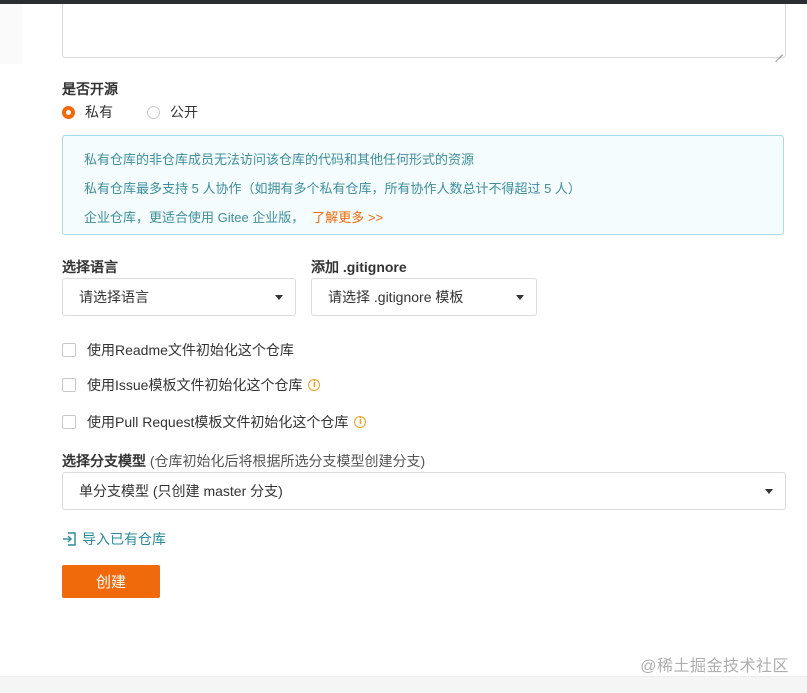 The width and height of the screenshot is (807, 693). I want to click on language-select: 请选择语言, so click(179, 297).